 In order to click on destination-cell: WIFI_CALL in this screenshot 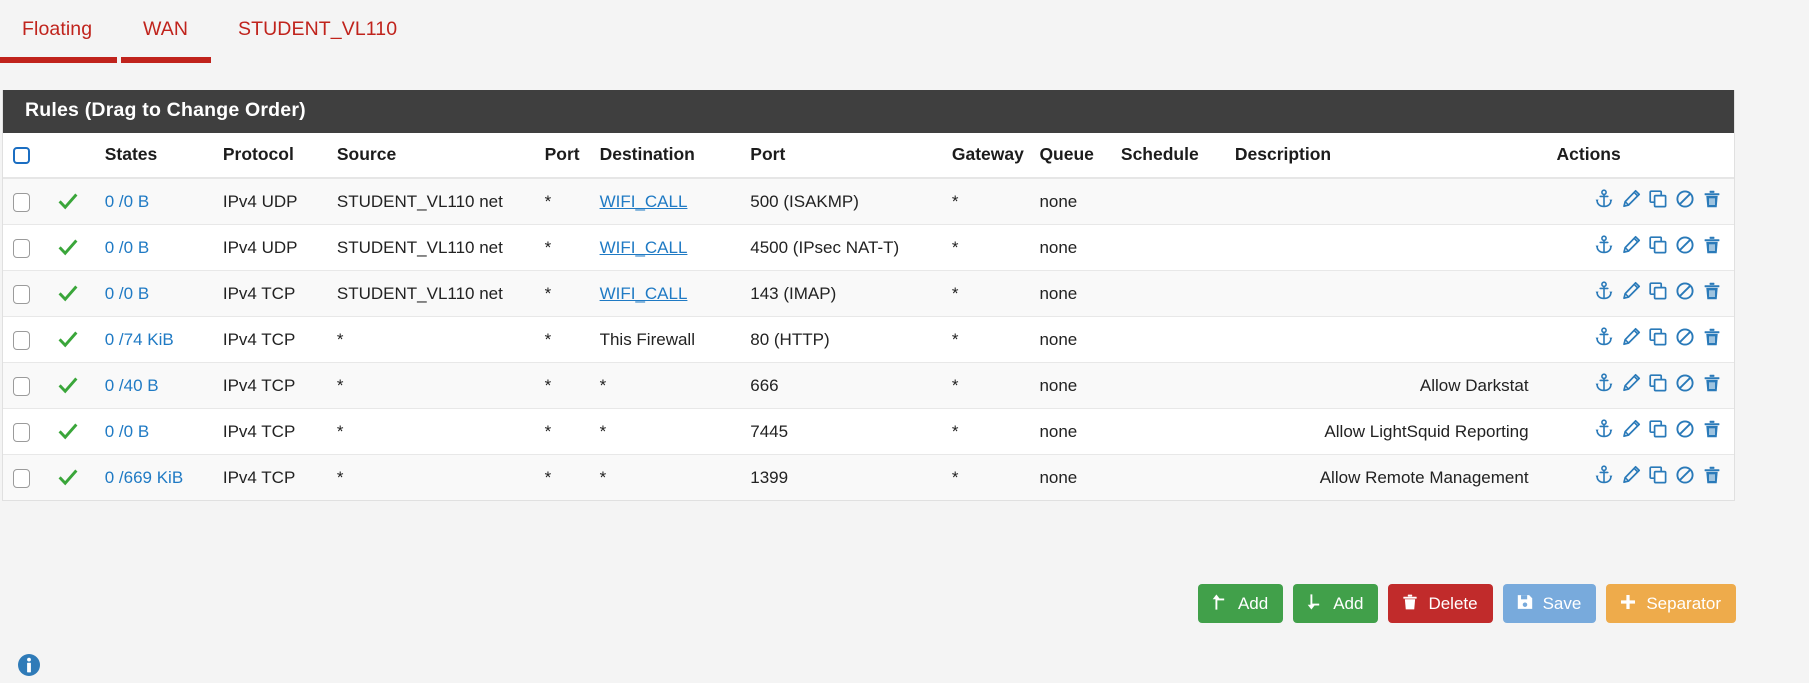, I will do `click(671, 201)`.